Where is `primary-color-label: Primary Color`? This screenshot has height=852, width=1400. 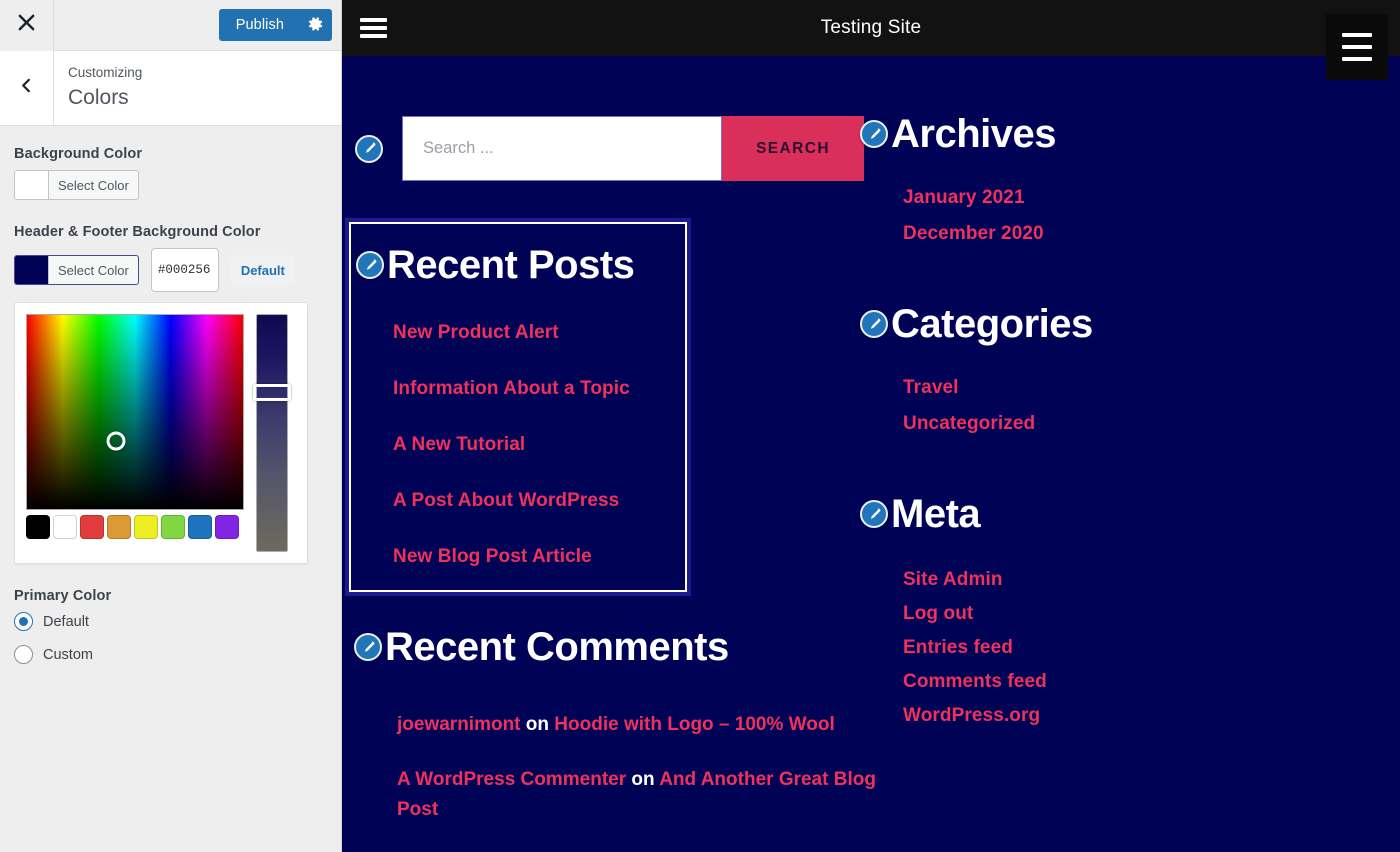
primary-color-label: Primary Color is located at coordinates (63, 596).